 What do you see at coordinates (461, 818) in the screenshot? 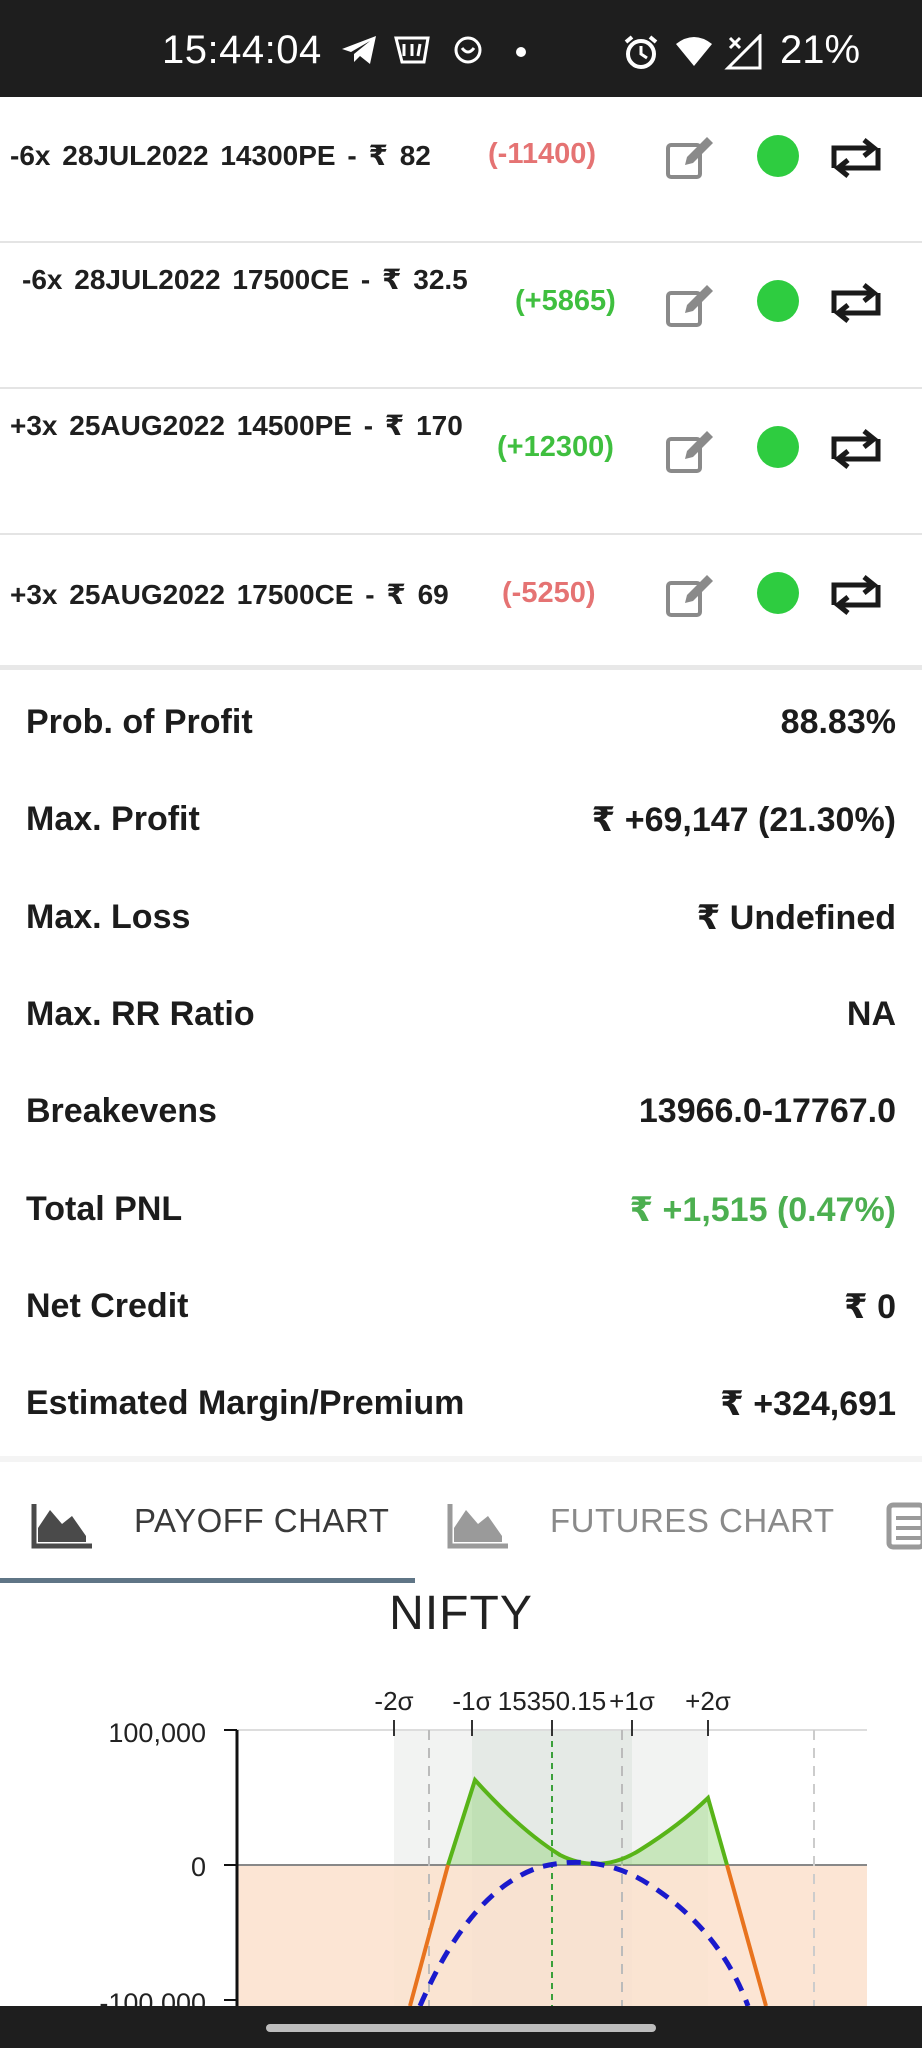
I see `stat-max-profit: Max. Profit ₹ +69,147 (21.30%)` at bounding box center [461, 818].